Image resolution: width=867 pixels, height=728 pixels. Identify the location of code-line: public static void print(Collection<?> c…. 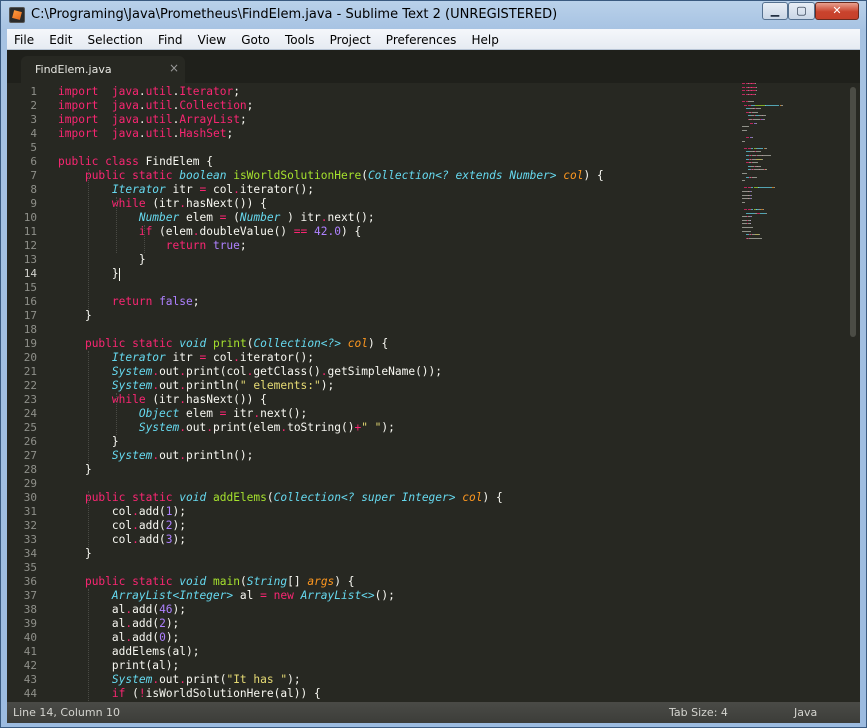
(223, 344).